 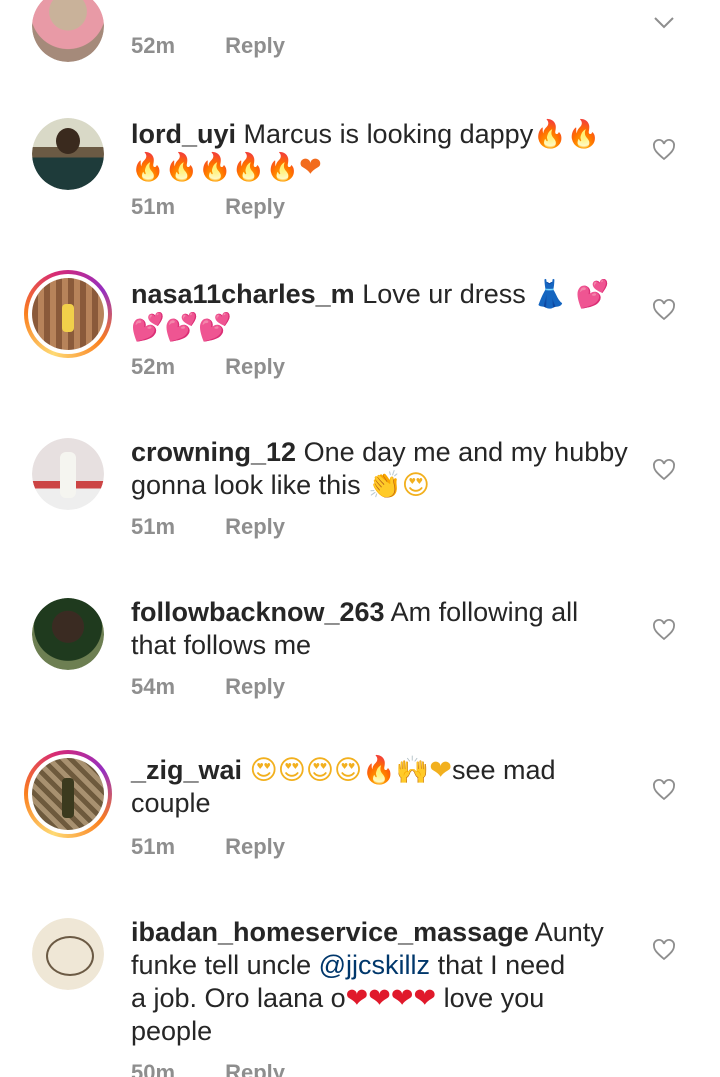 What do you see at coordinates (172, 1031) in the screenshot?
I see `comment-text-line4: people` at bounding box center [172, 1031].